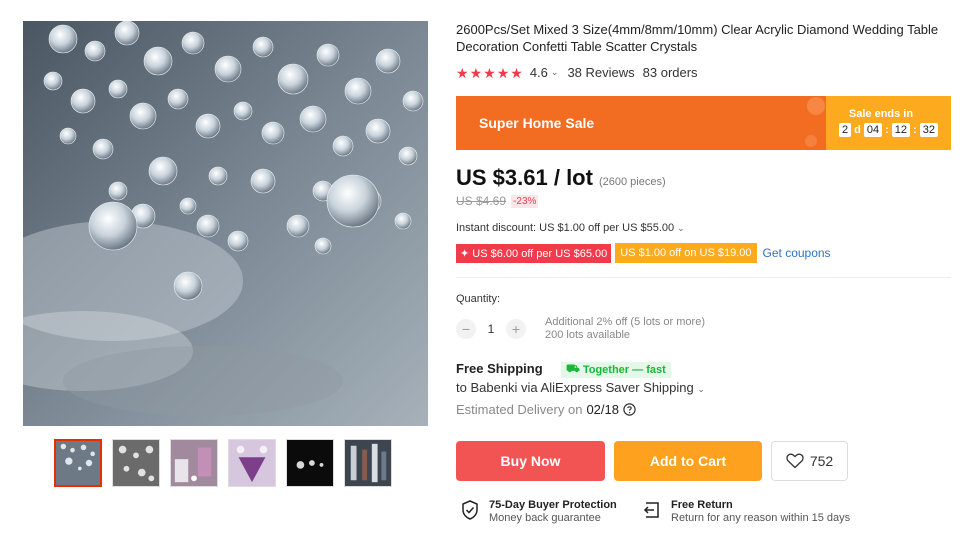  Describe the element at coordinates (539, 72) in the screenshot. I see `rating-value: 4.6` at that location.